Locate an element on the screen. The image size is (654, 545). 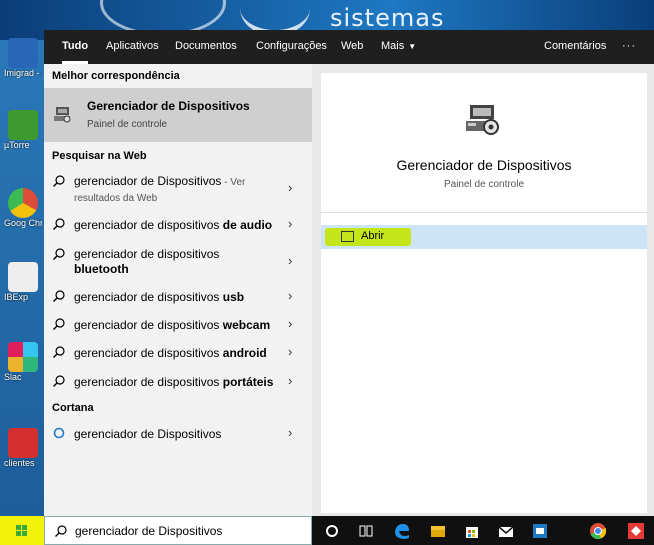
ibexpert-icon is located at coordinates (23, 277).